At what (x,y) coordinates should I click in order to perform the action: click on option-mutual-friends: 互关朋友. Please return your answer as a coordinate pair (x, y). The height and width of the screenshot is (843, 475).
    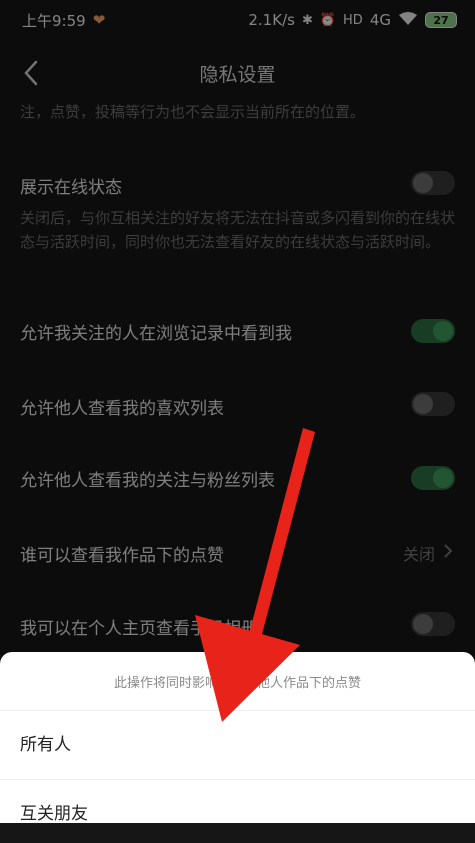
    Looking at the image, I should click on (237, 811).